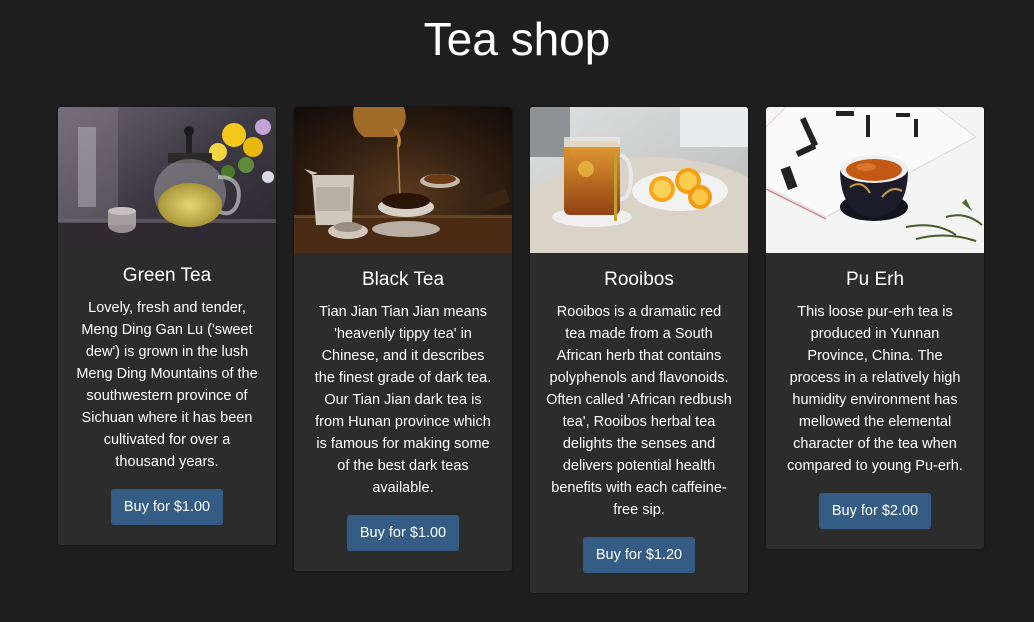  I want to click on pu-erh-image, so click(875, 180).